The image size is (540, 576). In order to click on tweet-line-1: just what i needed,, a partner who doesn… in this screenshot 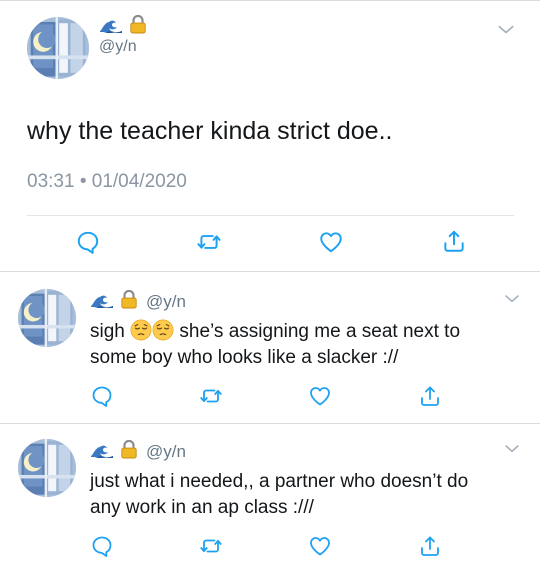, I will do `click(279, 481)`.